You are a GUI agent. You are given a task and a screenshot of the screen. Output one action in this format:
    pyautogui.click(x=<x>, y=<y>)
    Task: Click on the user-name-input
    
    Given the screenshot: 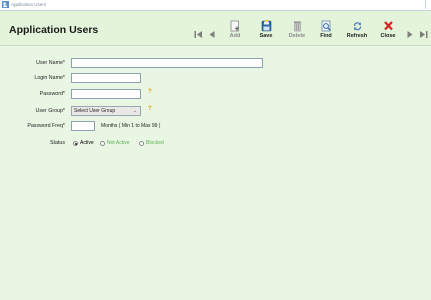 What is the action you would take?
    pyautogui.click(x=167, y=63)
    